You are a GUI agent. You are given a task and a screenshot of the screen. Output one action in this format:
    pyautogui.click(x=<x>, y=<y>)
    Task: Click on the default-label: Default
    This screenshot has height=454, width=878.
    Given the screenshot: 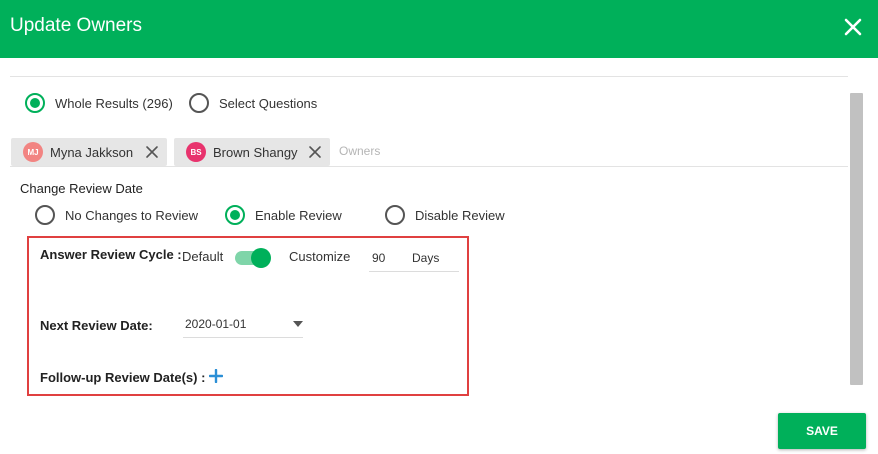 What is the action you would take?
    pyautogui.click(x=203, y=256)
    